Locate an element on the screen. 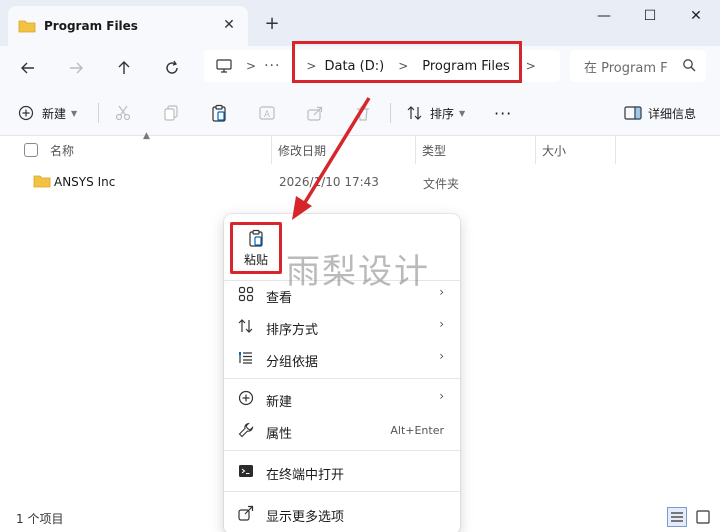 This screenshot has width=720, height=532. forward-button is located at coordinates (76, 68).